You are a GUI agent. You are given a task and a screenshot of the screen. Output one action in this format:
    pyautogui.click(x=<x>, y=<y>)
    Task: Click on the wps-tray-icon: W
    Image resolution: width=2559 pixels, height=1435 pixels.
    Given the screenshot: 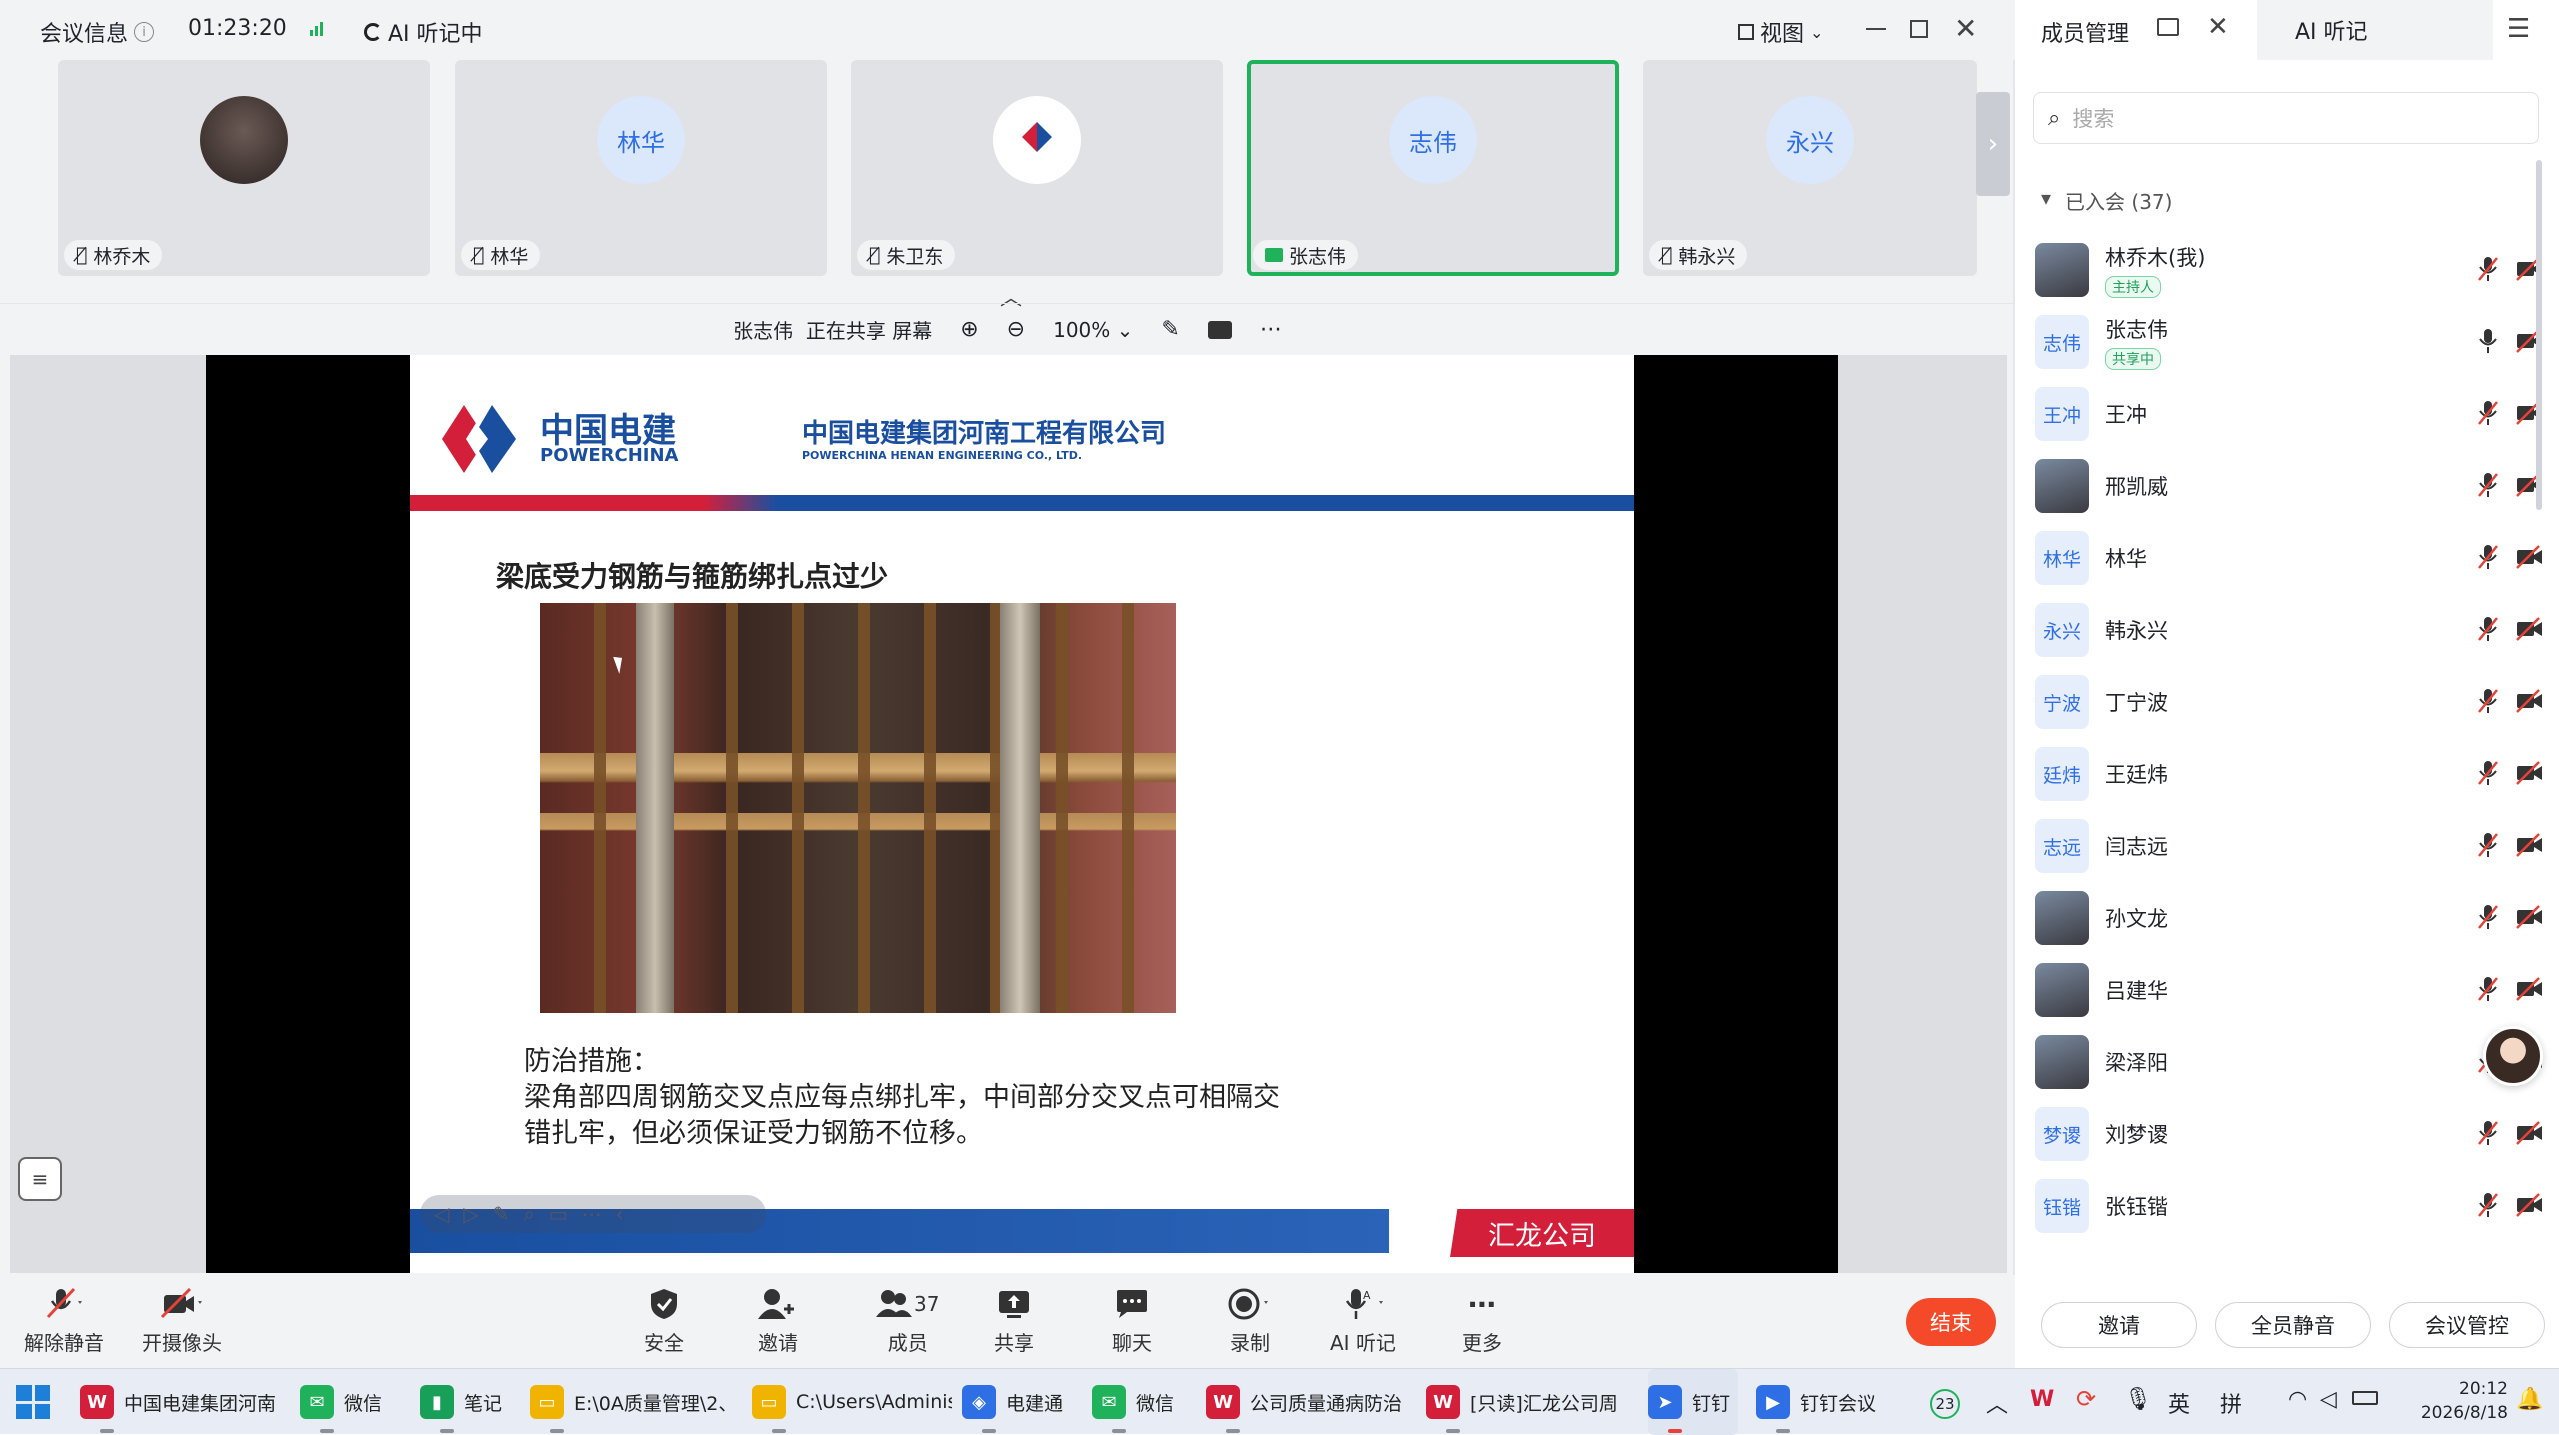 What is the action you would take?
    pyautogui.click(x=2042, y=1399)
    